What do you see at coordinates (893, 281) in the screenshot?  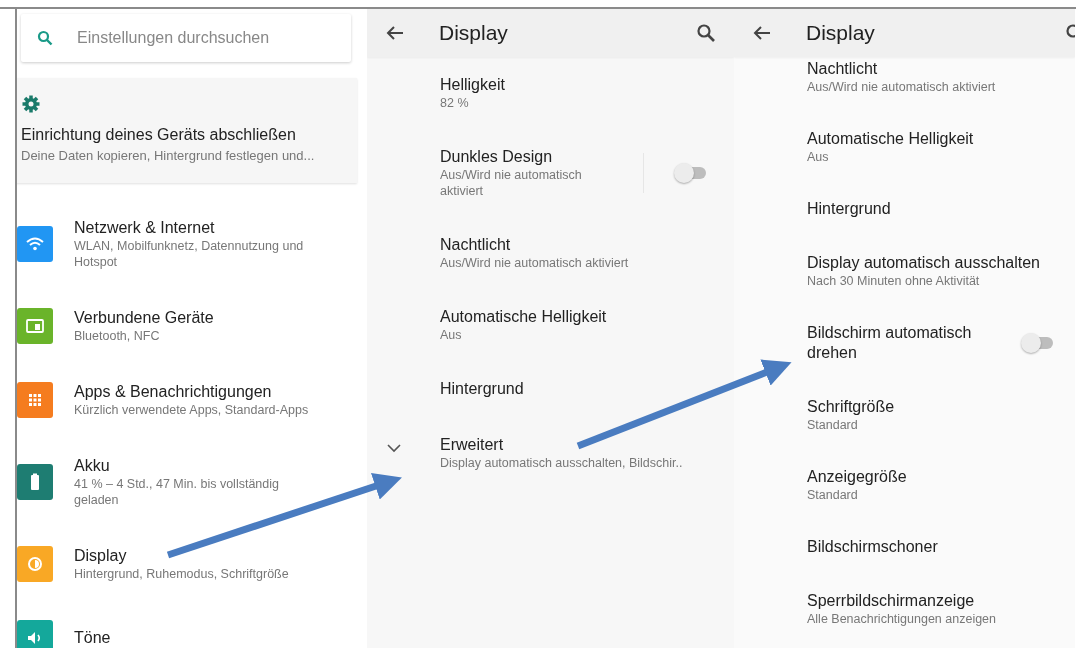 I see `row-subtitle: Nach 30 Minuten ohne Aktivität` at bounding box center [893, 281].